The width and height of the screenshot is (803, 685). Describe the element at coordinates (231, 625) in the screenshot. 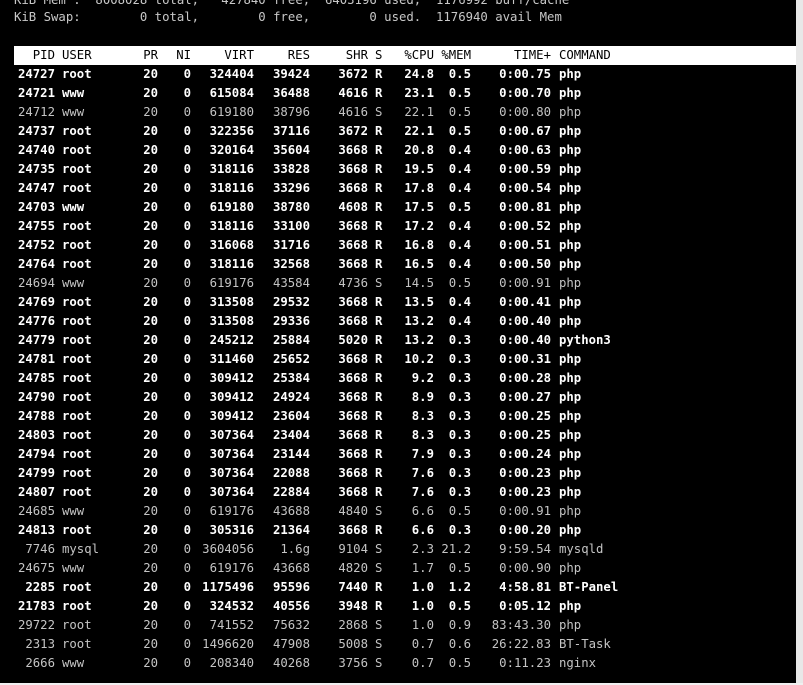

I see `cell-virt: 741552` at that location.